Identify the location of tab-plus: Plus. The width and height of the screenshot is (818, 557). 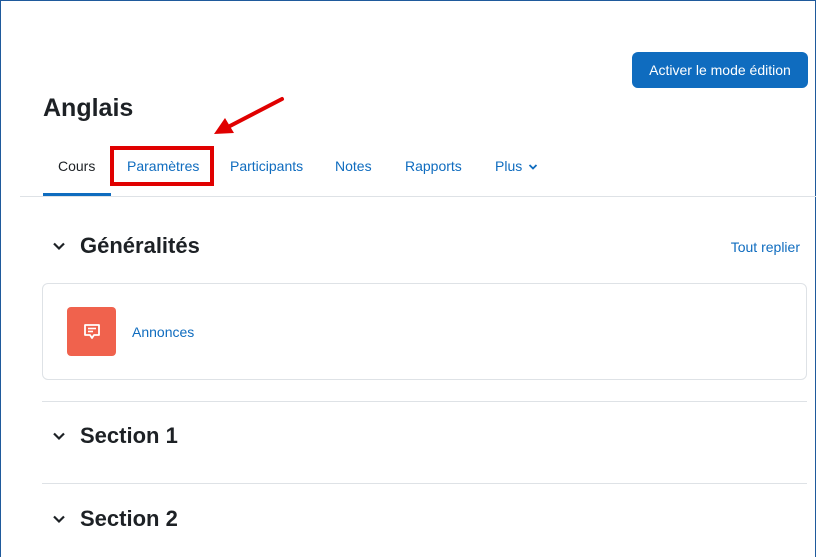
(516, 166).